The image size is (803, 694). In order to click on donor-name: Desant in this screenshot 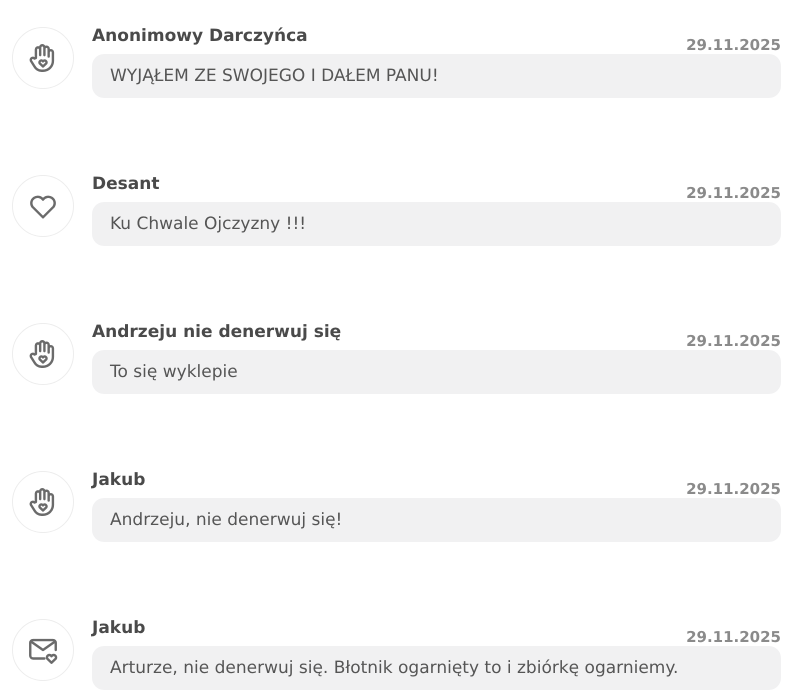, I will do `click(126, 184)`.